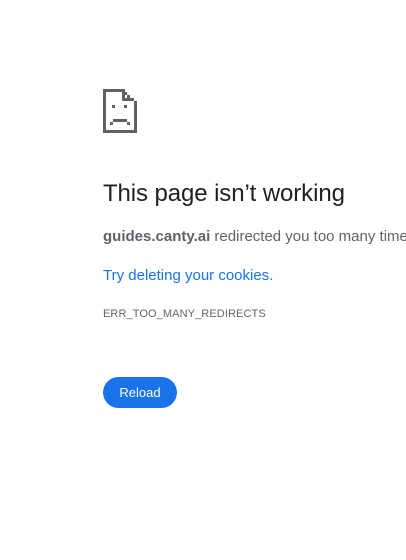  I want to click on error-code: ERR_TOO_MANY_REDIRECTS, so click(184, 314).